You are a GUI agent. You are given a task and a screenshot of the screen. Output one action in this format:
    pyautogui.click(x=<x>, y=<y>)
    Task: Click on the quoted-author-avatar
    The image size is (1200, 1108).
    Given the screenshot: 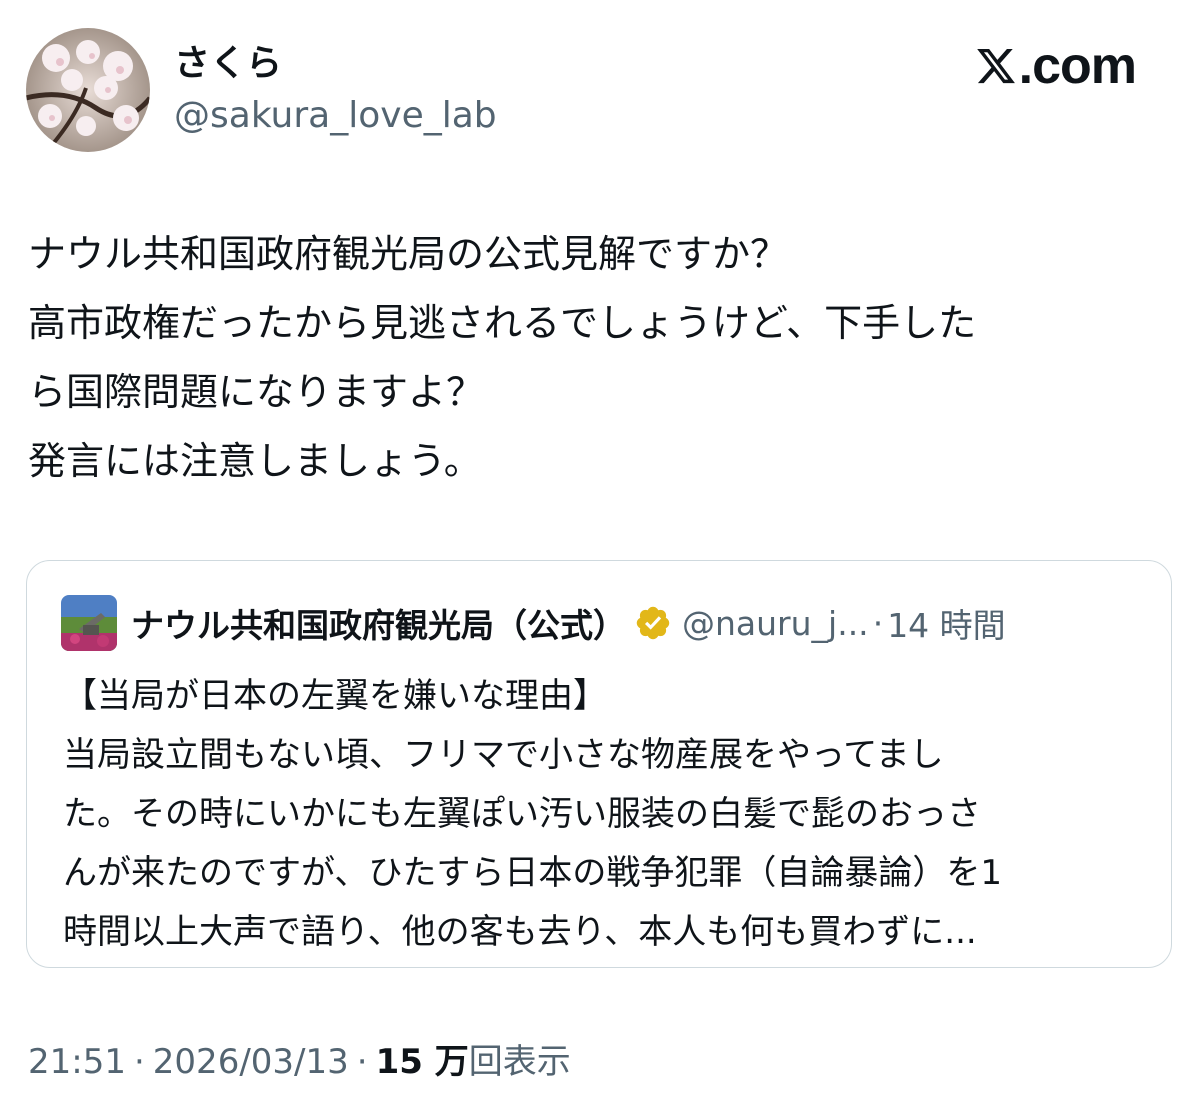 What is the action you would take?
    pyautogui.click(x=89, y=623)
    